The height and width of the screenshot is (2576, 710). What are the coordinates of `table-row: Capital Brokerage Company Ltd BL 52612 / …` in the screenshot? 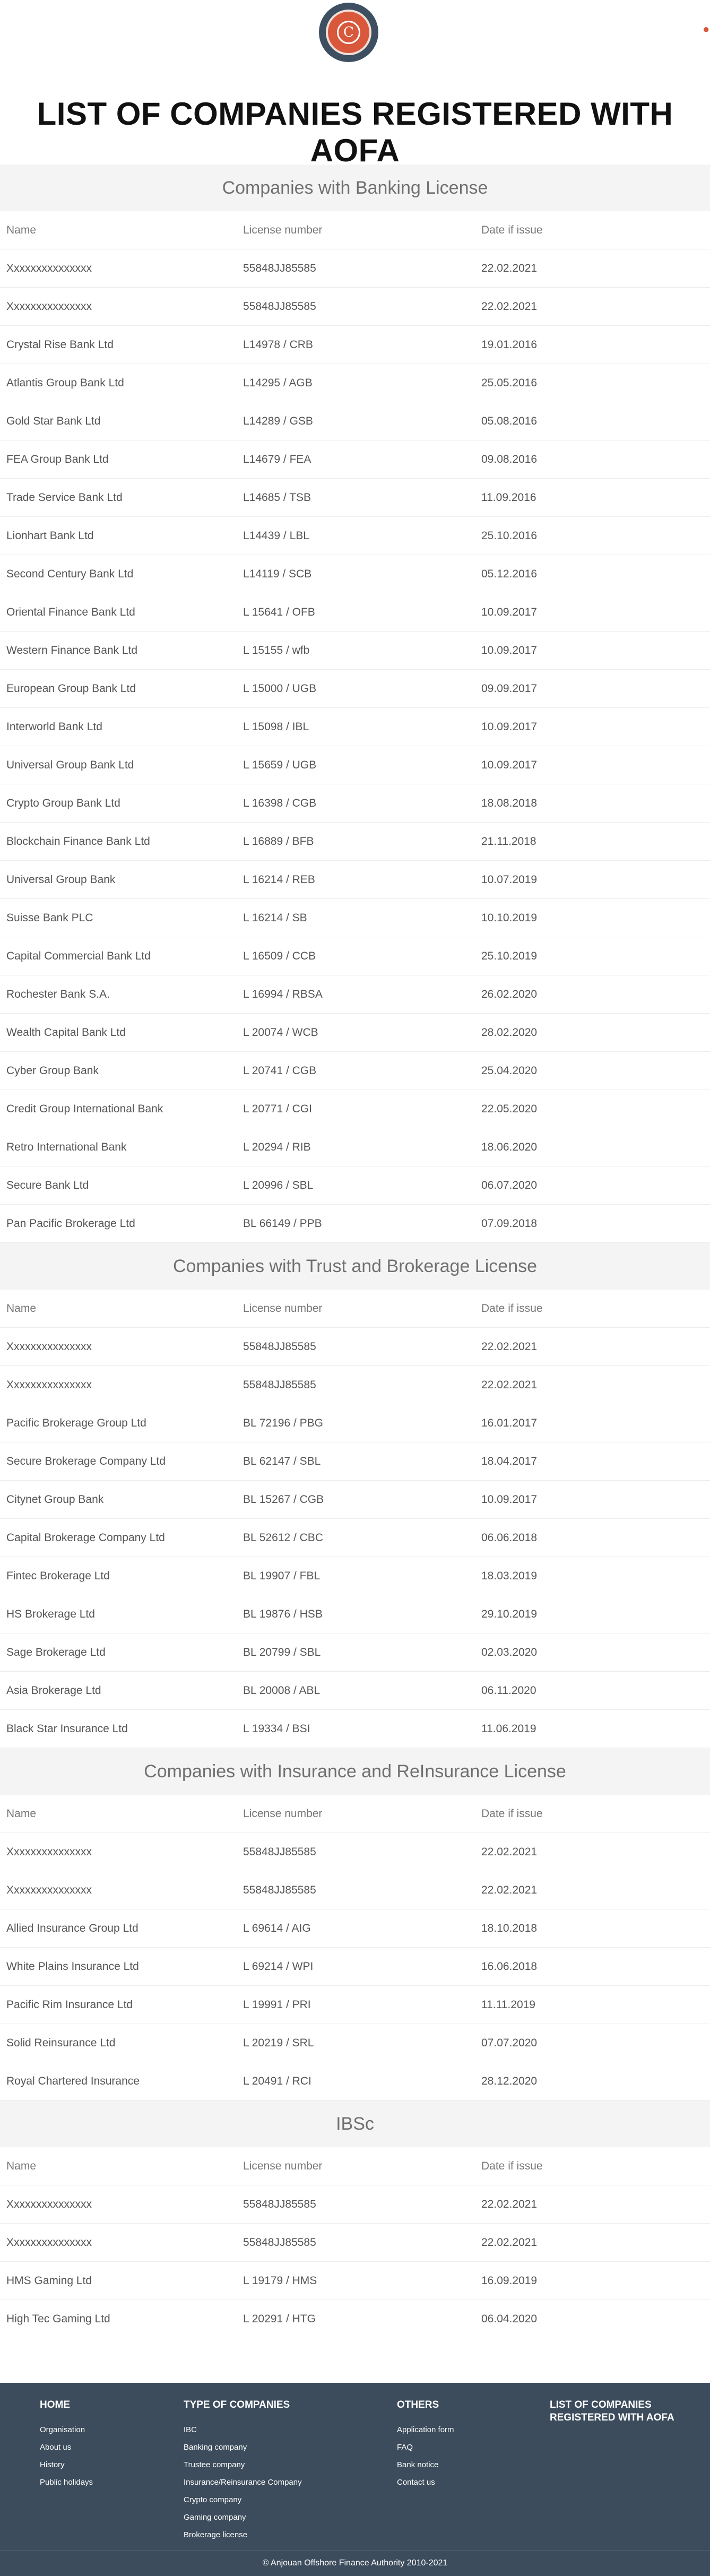 It's located at (355, 1538).